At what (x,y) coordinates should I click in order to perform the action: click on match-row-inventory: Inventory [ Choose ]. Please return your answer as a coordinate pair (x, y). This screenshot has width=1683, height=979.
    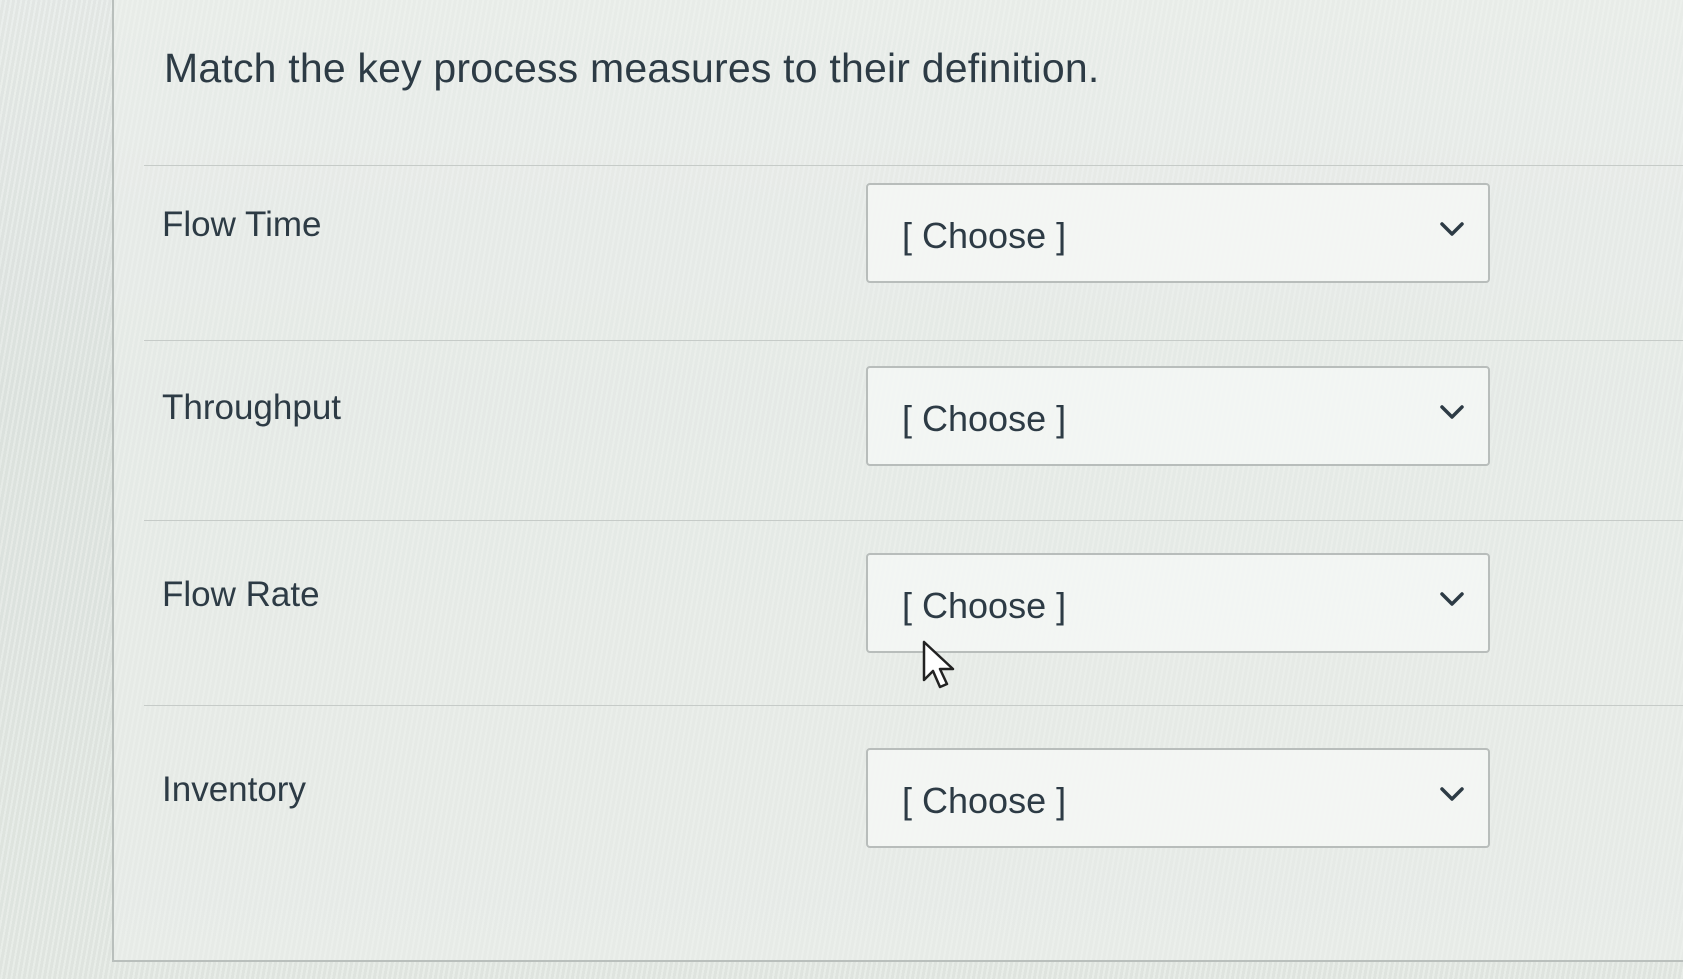
    Looking at the image, I should click on (898, 795).